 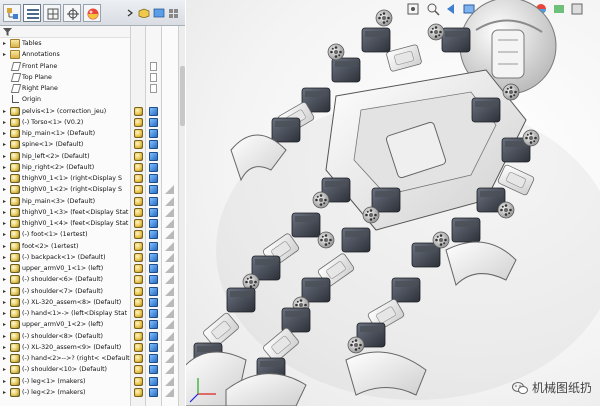 I want to click on tree-item: ▸ thighV0_1<1> (right<Display S, so click(x=65, y=178).